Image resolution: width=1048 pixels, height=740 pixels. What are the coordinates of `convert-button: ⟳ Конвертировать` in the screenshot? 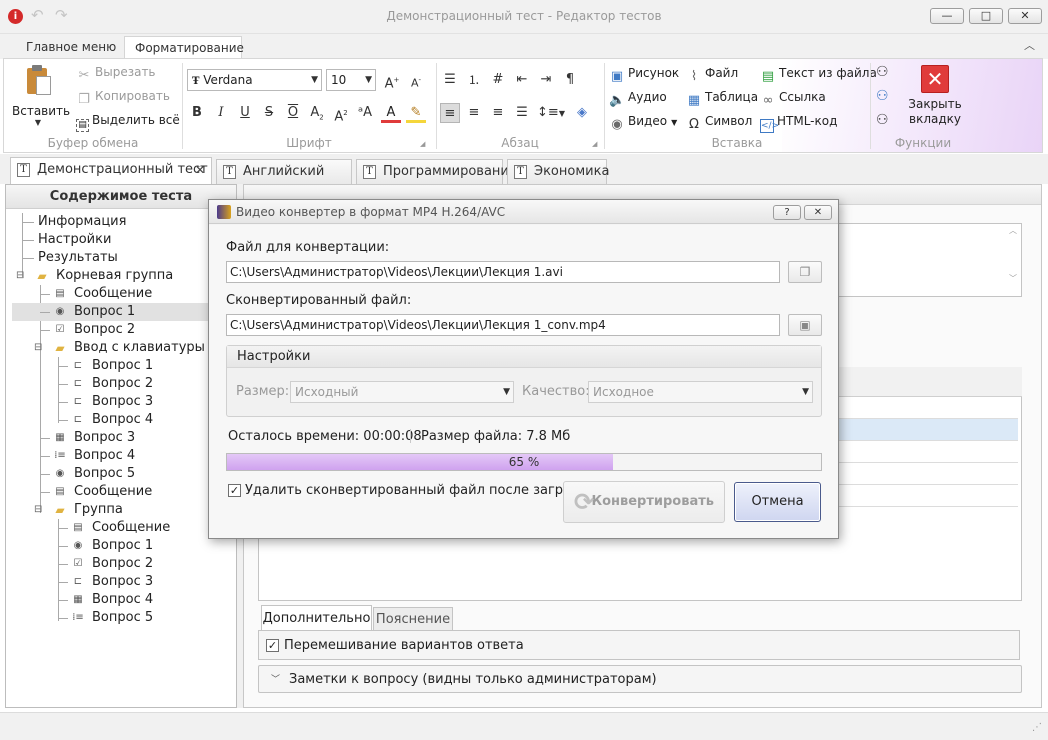 It's located at (644, 502).